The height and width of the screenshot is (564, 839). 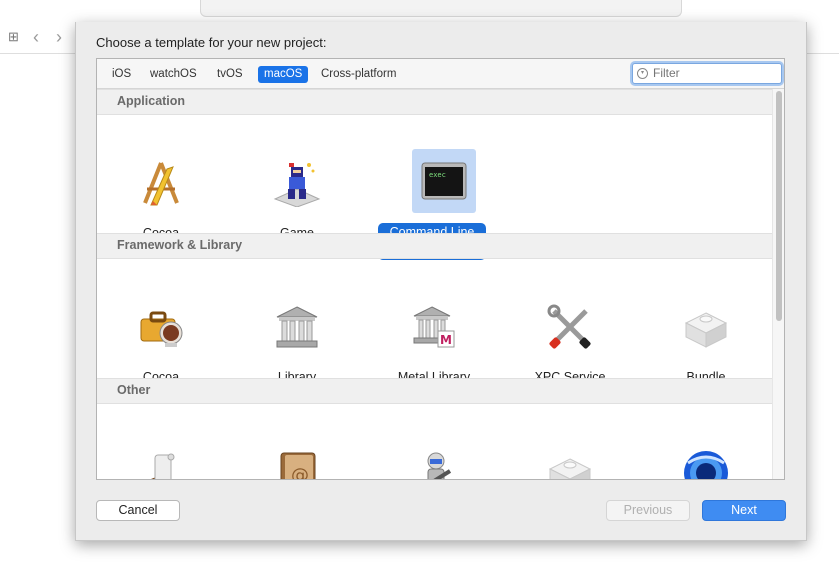 I want to click on platform-tab-bar: iOS watchOS tvOS macOS Cross-platform ▾, so click(x=440, y=74).